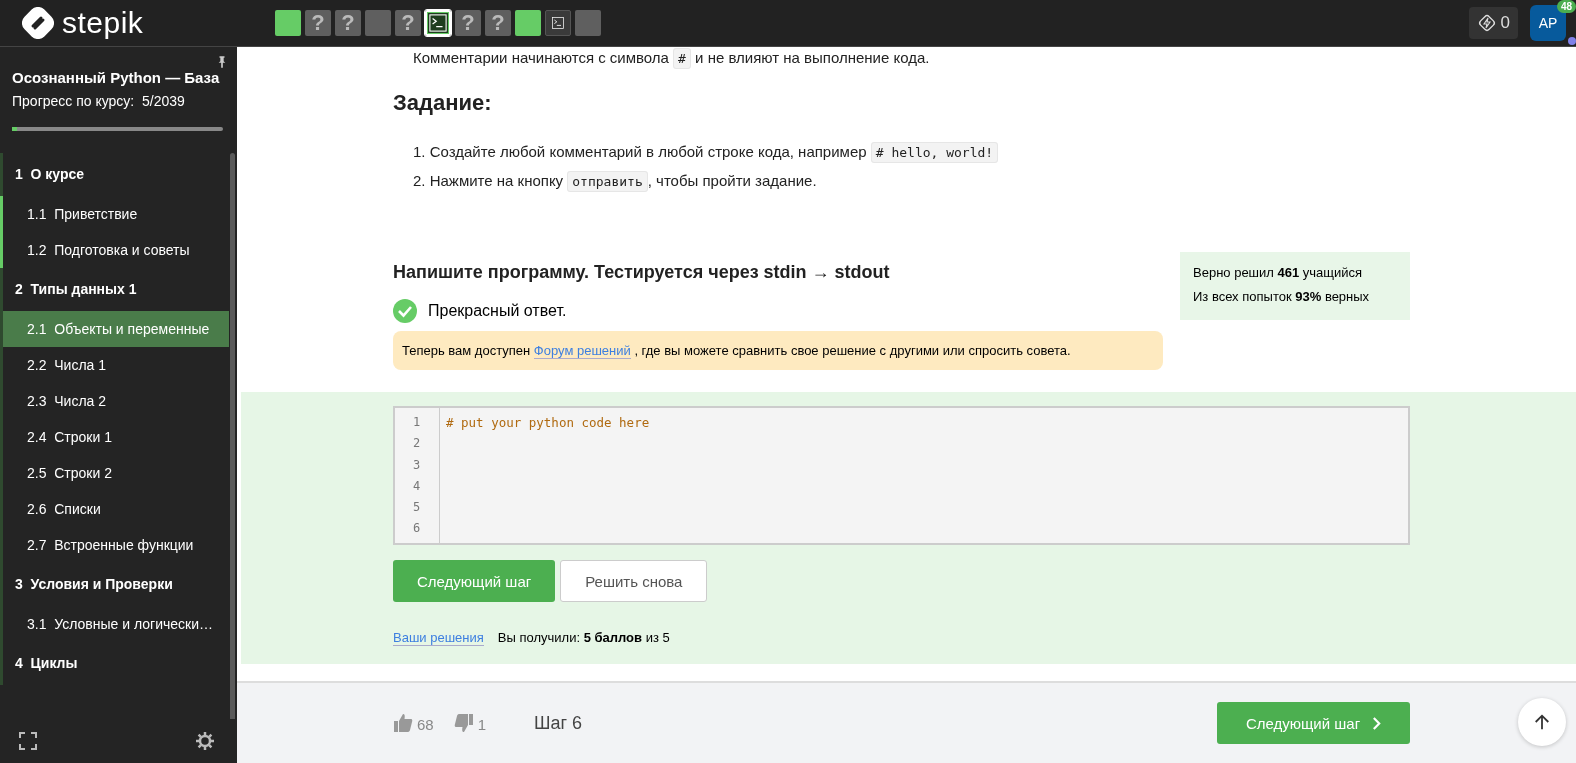 The width and height of the screenshot is (1576, 763). What do you see at coordinates (463, 723) in the screenshot?
I see `thumbs-down-icon` at bounding box center [463, 723].